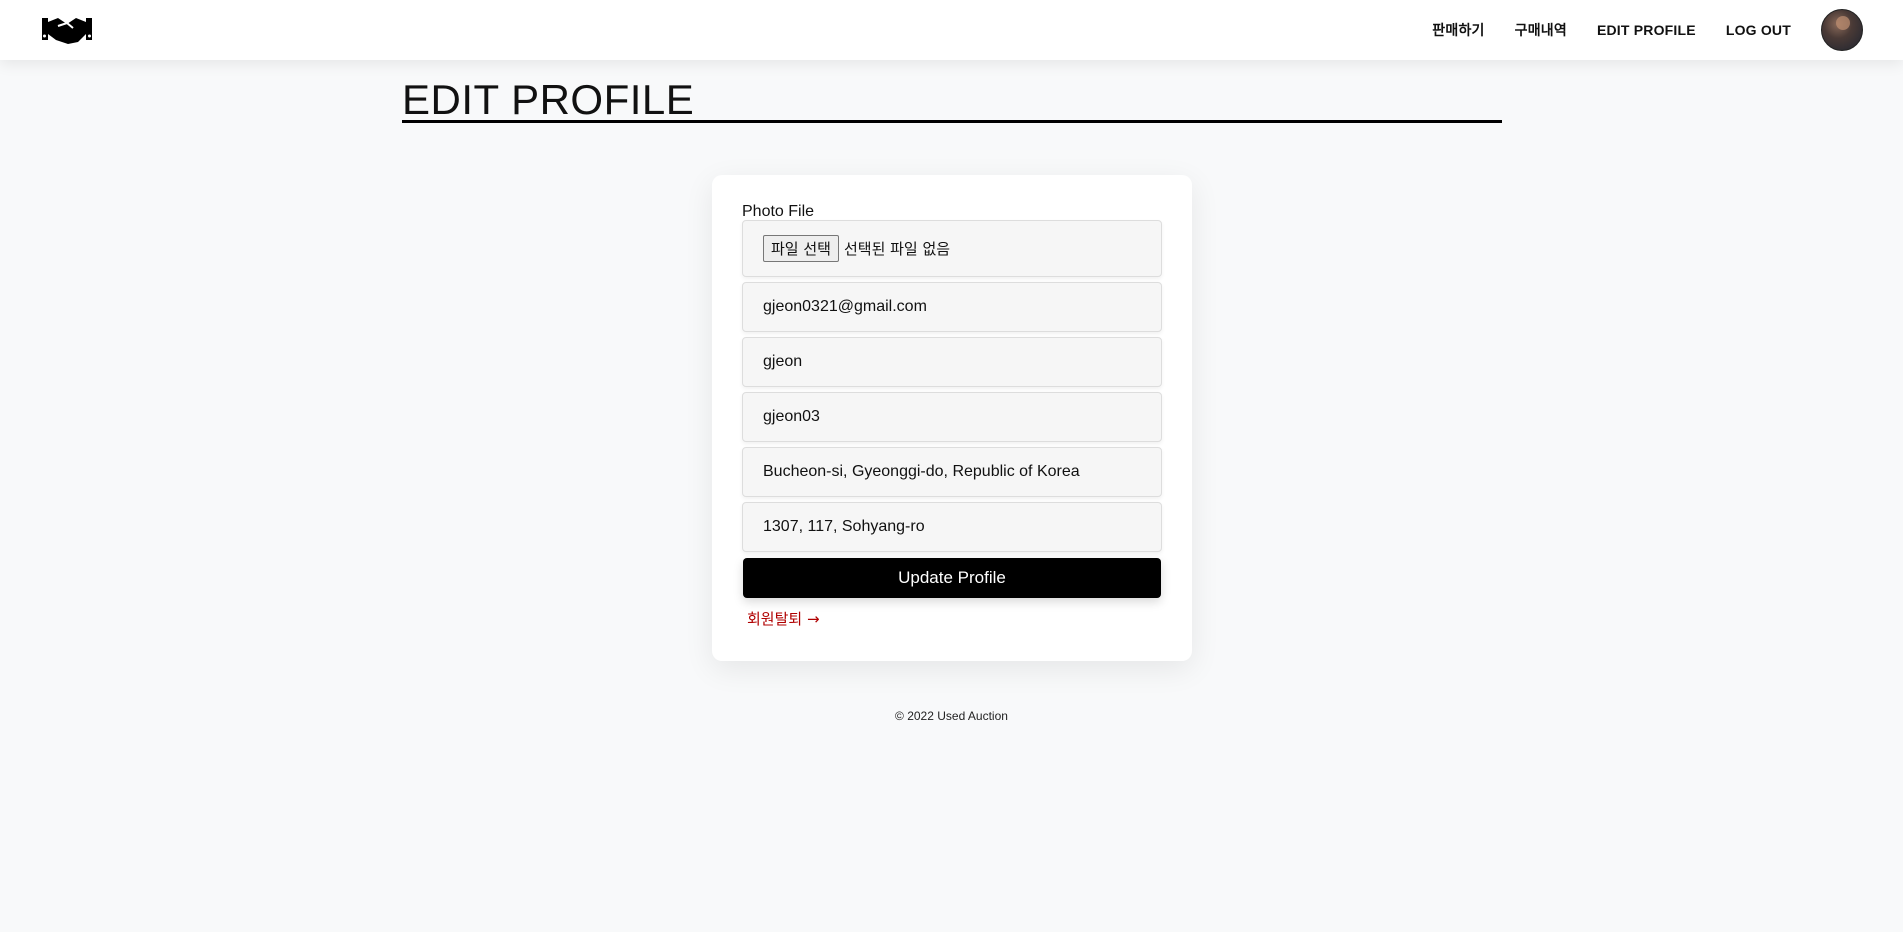 The width and height of the screenshot is (1903, 932). What do you see at coordinates (952, 527) in the screenshot?
I see `address-detail-field` at bounding box center [952, 527].